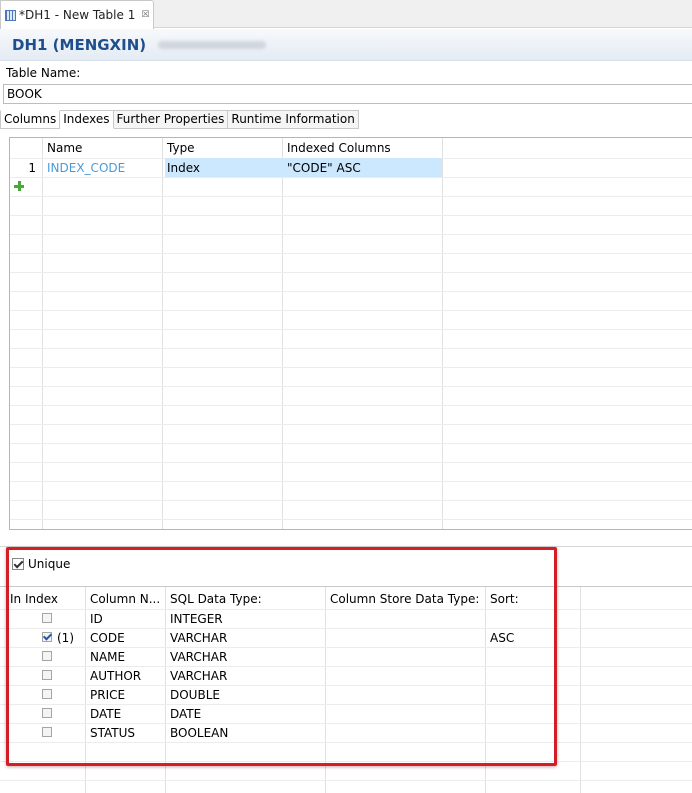 This screenshot has width=692, height=793. What do you see at coordinates (19, 186) in the screenshot?
I see `plus-icon` at bounding box center [19, 186].